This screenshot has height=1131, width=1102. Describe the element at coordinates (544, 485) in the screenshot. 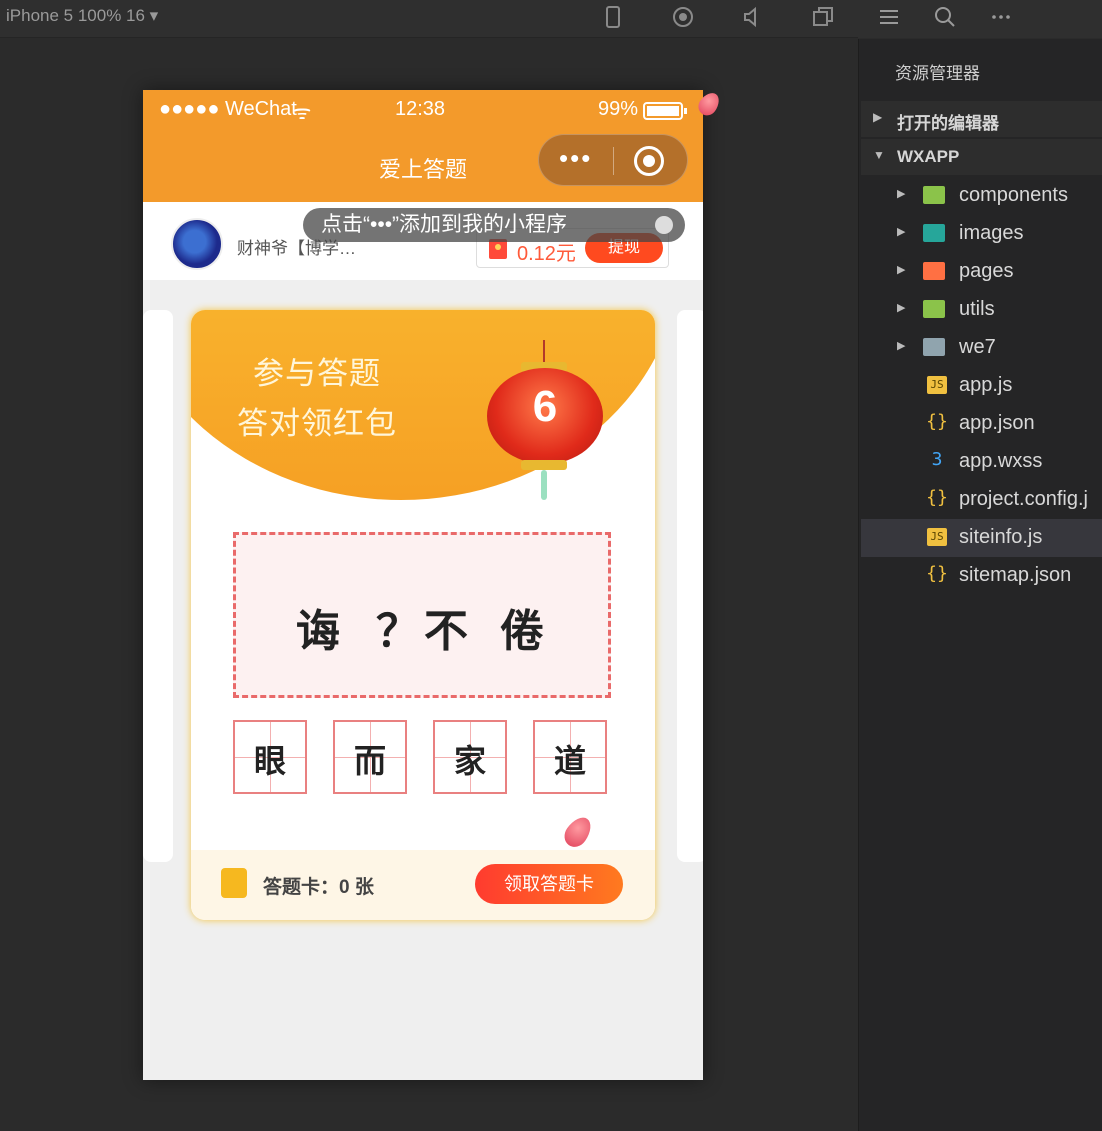

I see `lantern-tassel` at that location.